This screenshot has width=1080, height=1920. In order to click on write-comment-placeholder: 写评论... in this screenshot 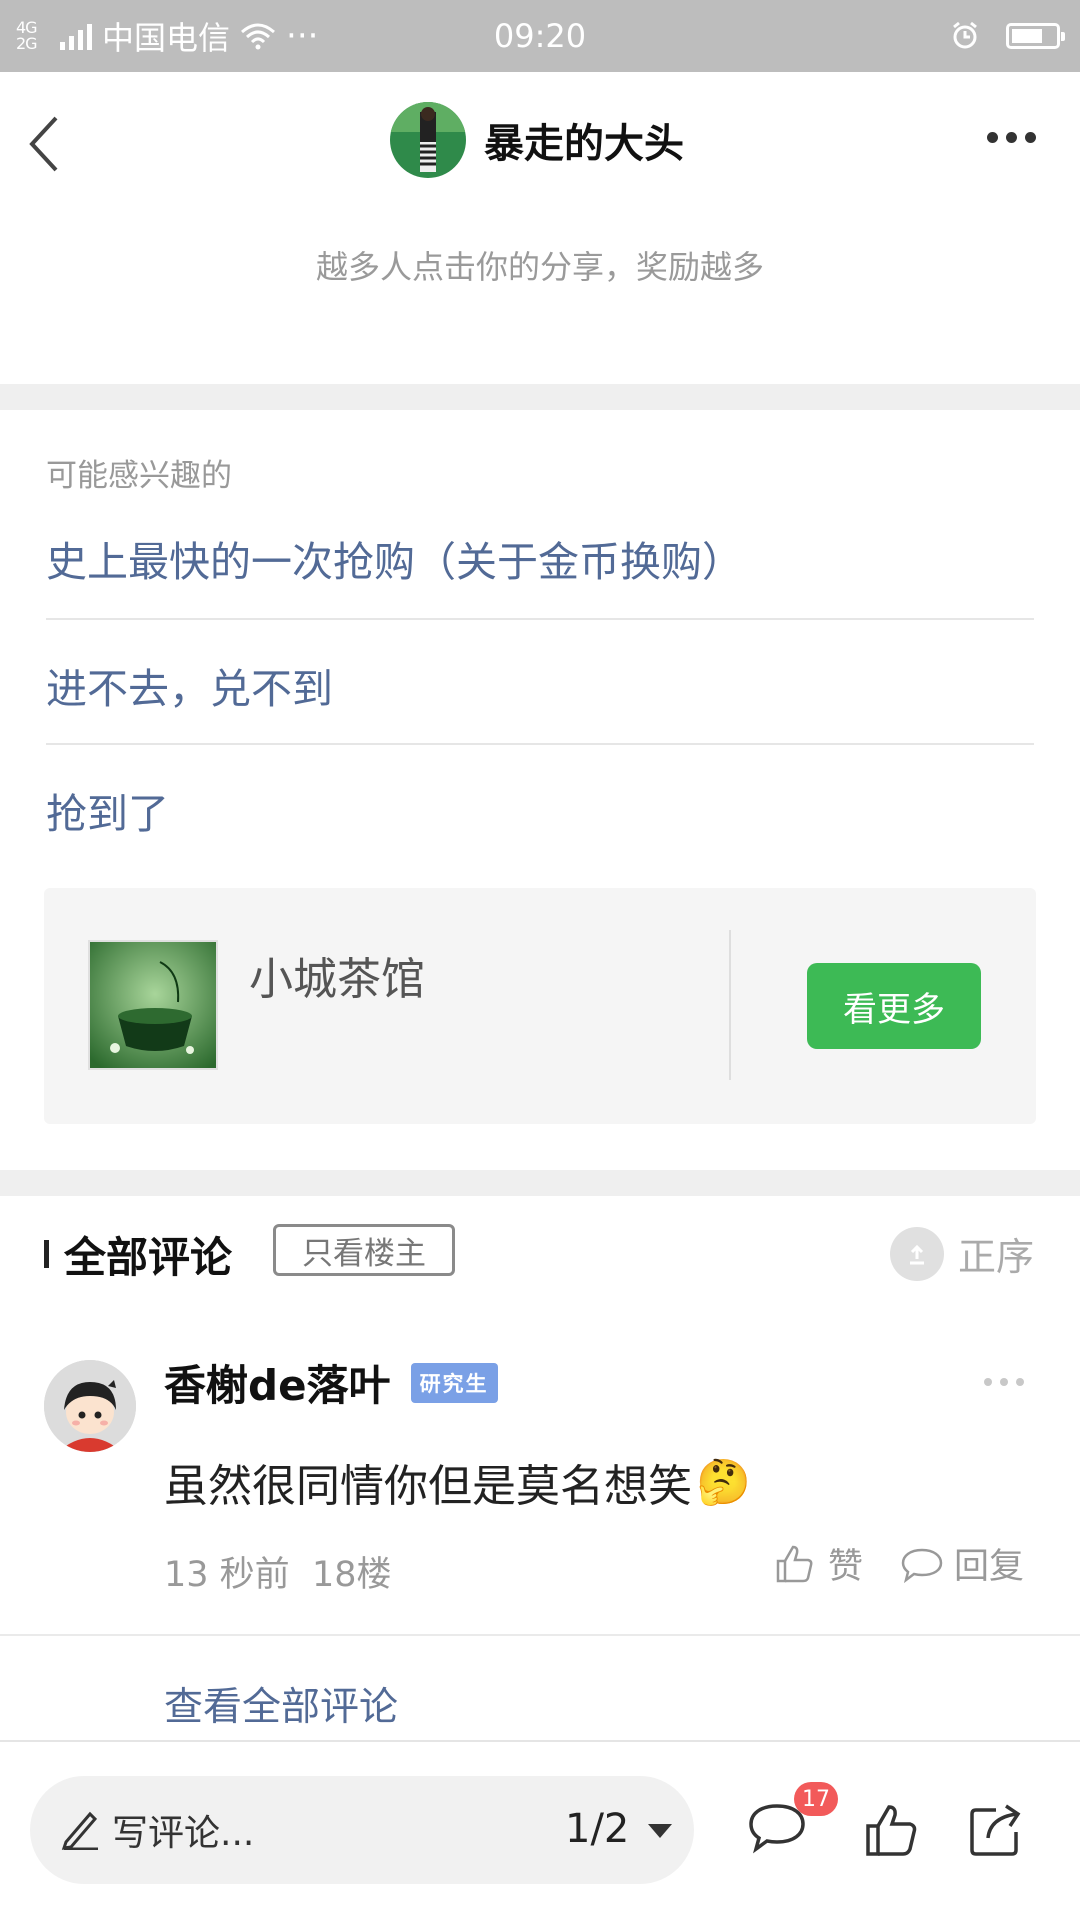, I will do `click(183, 1833)`.